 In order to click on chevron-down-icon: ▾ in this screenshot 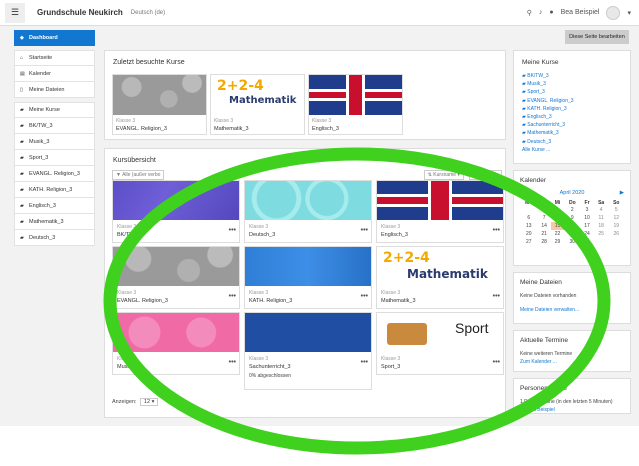, I will do `click(629, 13)`.